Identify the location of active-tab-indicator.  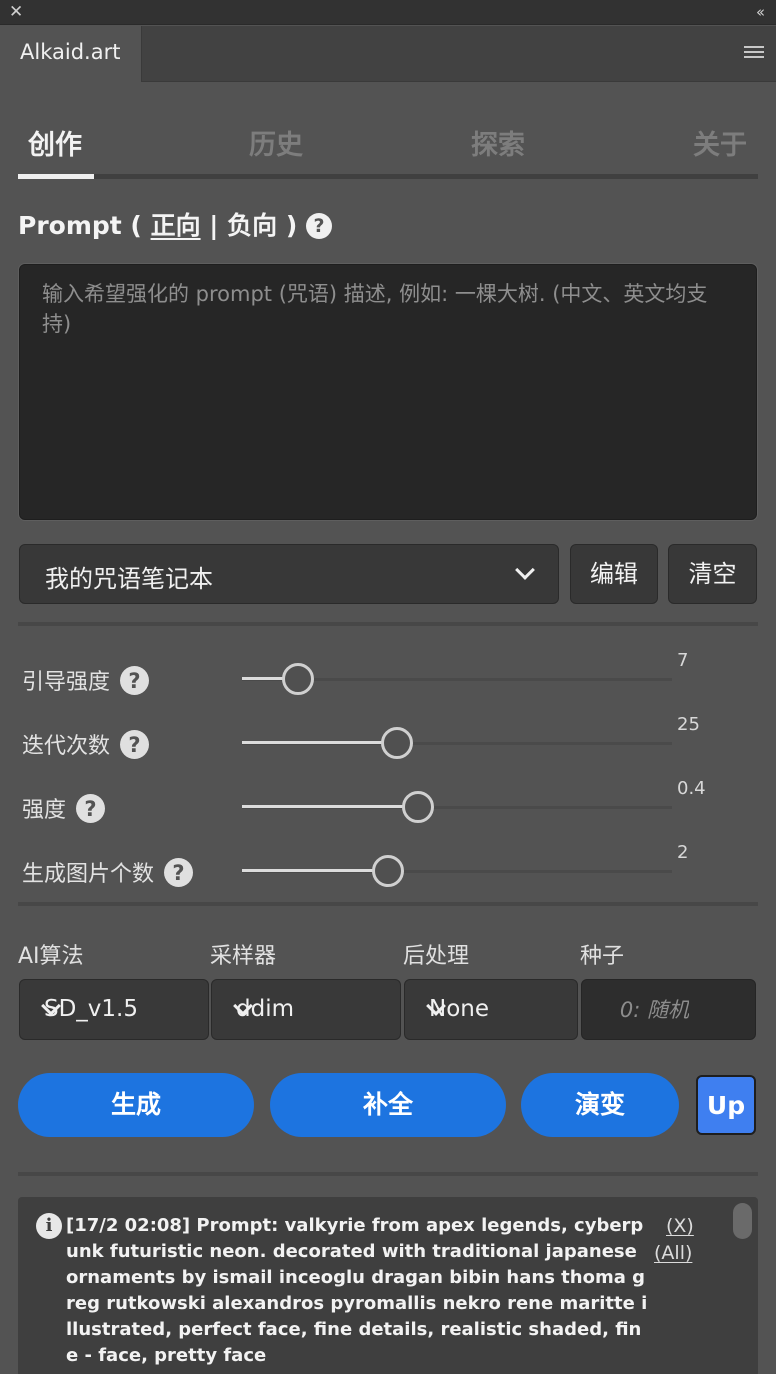
(56, 176).